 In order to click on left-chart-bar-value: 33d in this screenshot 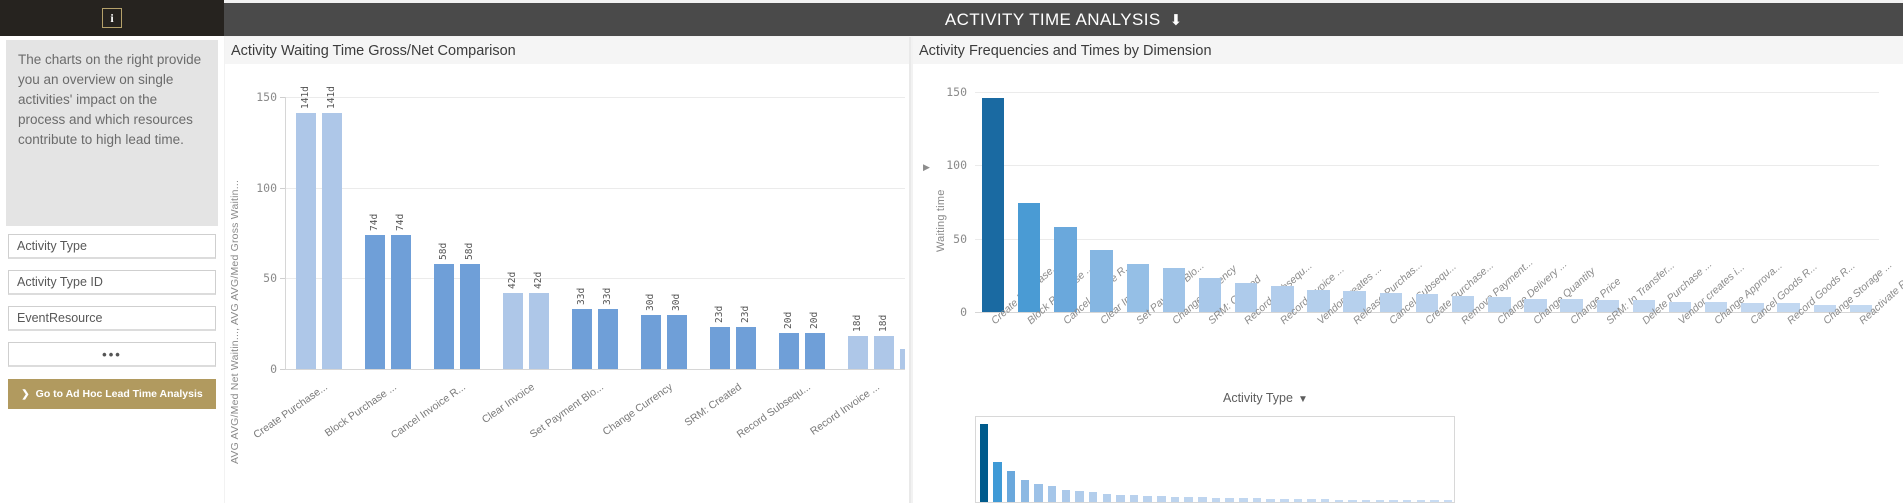, I will do `click(607, 296)`.